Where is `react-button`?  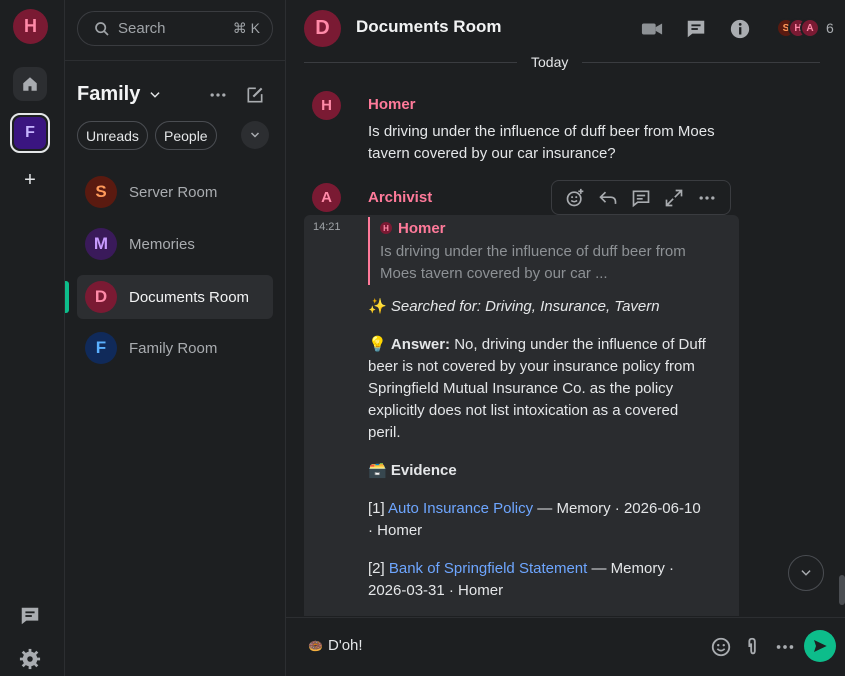 react-button is located at coordinates (575, 198).